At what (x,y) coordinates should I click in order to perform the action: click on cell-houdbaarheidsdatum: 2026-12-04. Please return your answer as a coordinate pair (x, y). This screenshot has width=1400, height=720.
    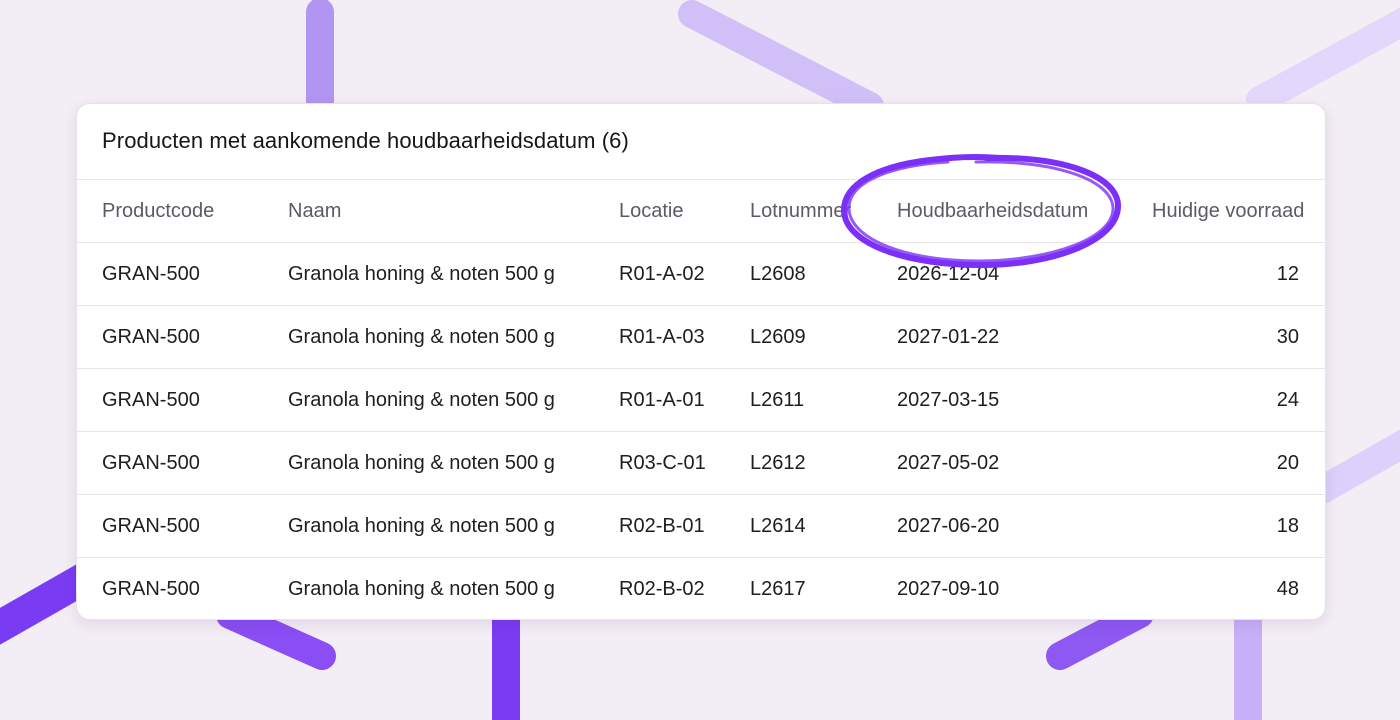
    Looking at the image, I should click on (1024, 274).